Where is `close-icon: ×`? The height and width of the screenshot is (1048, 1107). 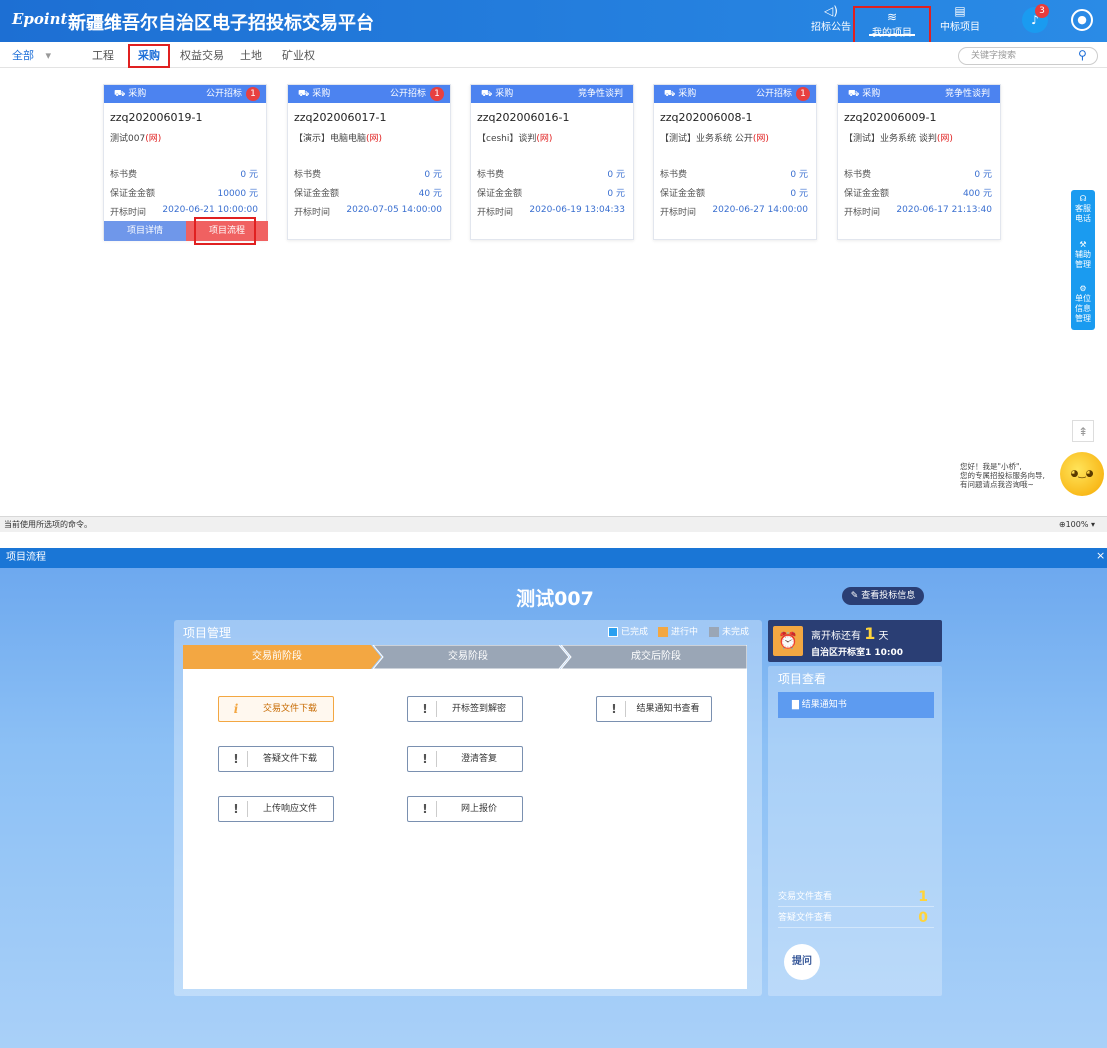 close-icon: × is located at coordinates (1100, 555).